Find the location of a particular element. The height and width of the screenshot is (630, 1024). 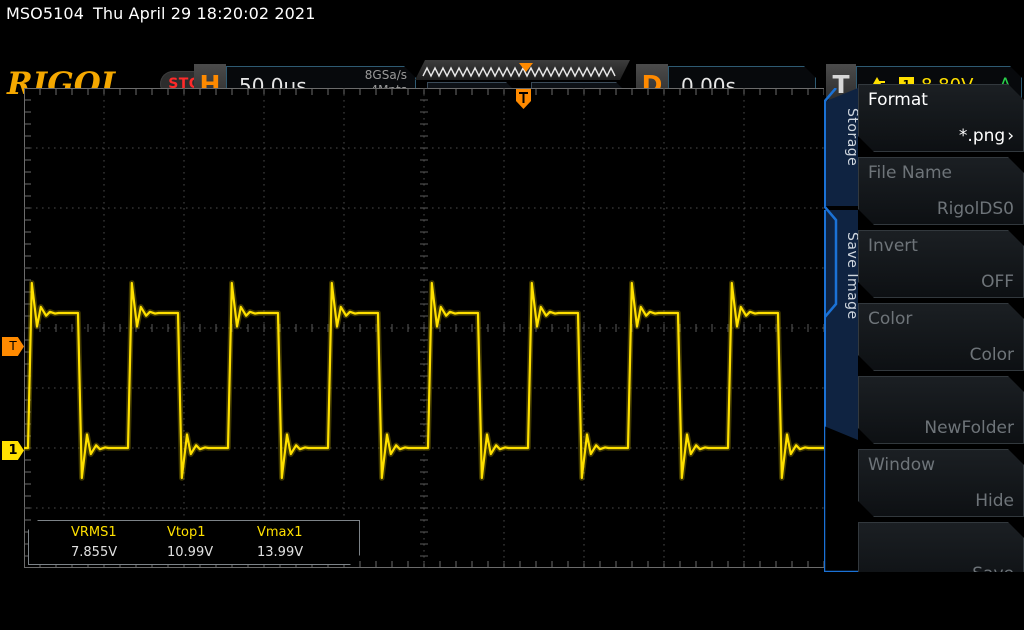

channel1-ground-marker: 1 is located at coordinates (13, 450).